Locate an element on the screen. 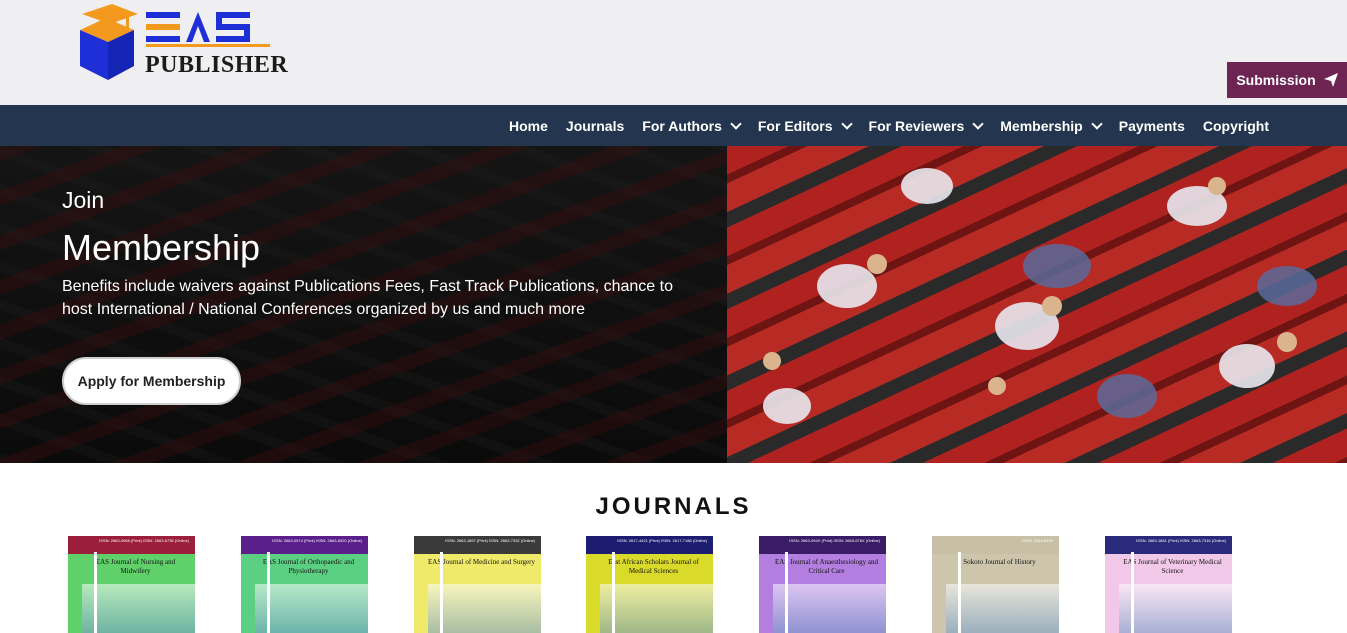 The height and width of the screenshot is (633, 1347). cover-title: EAS Journal of Medicine and Surgery is located at coordinates (481, 562).